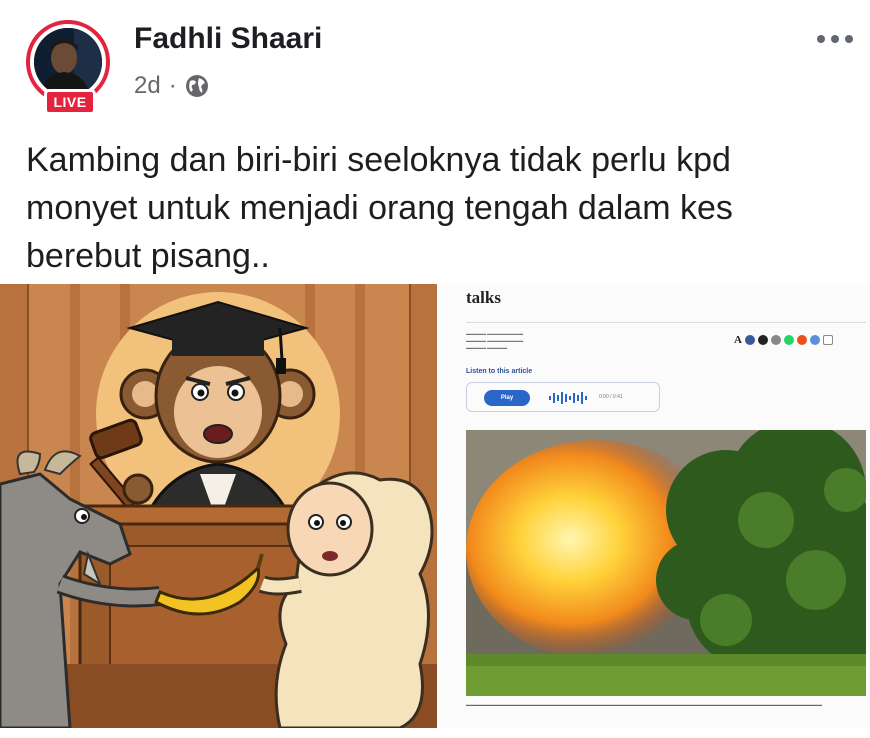 This screenshot has width=870, height=738. Describe the element at coordinates (568, 398) in the screenshot. I see `waveform-icon` at that location.